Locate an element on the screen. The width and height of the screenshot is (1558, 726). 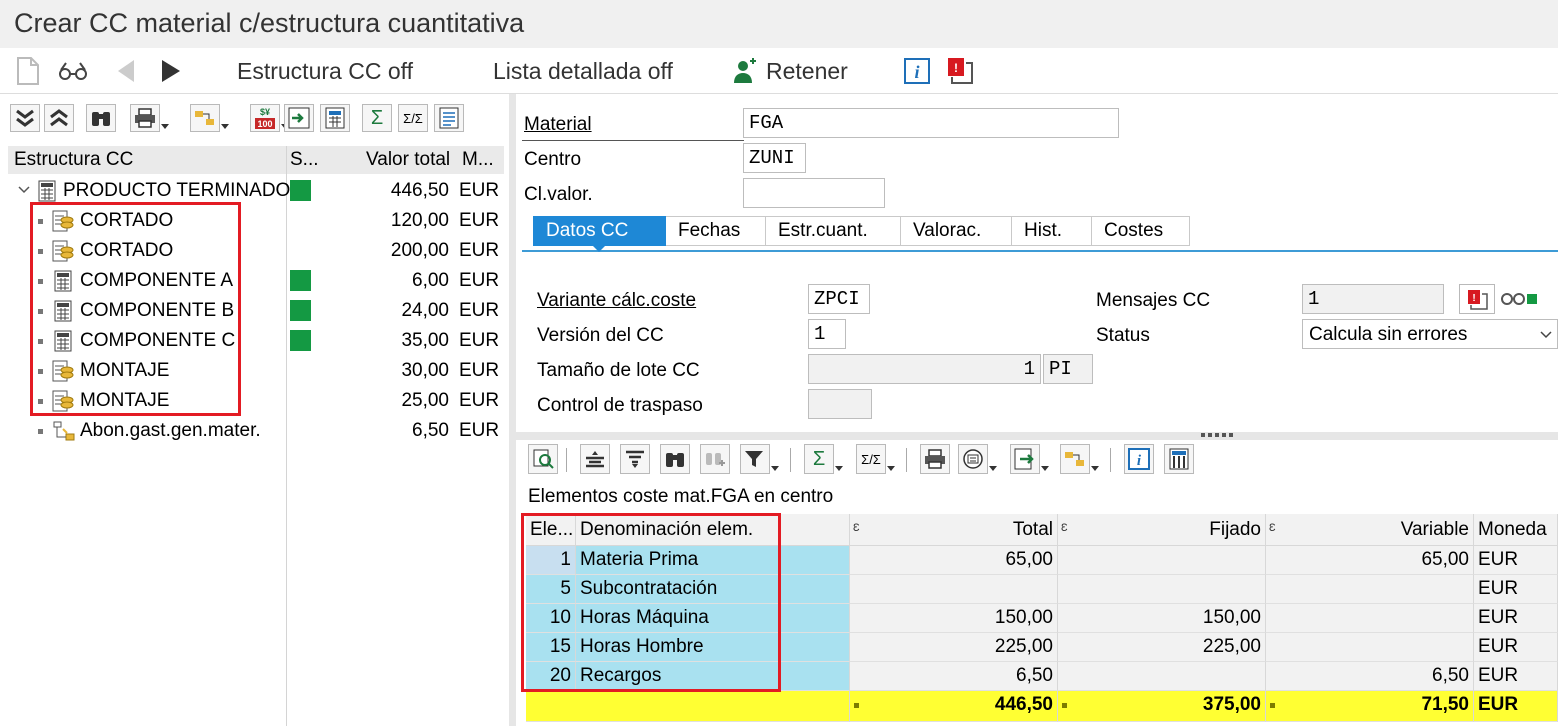
highlight-box-tree is located at coordinates (135, 309).